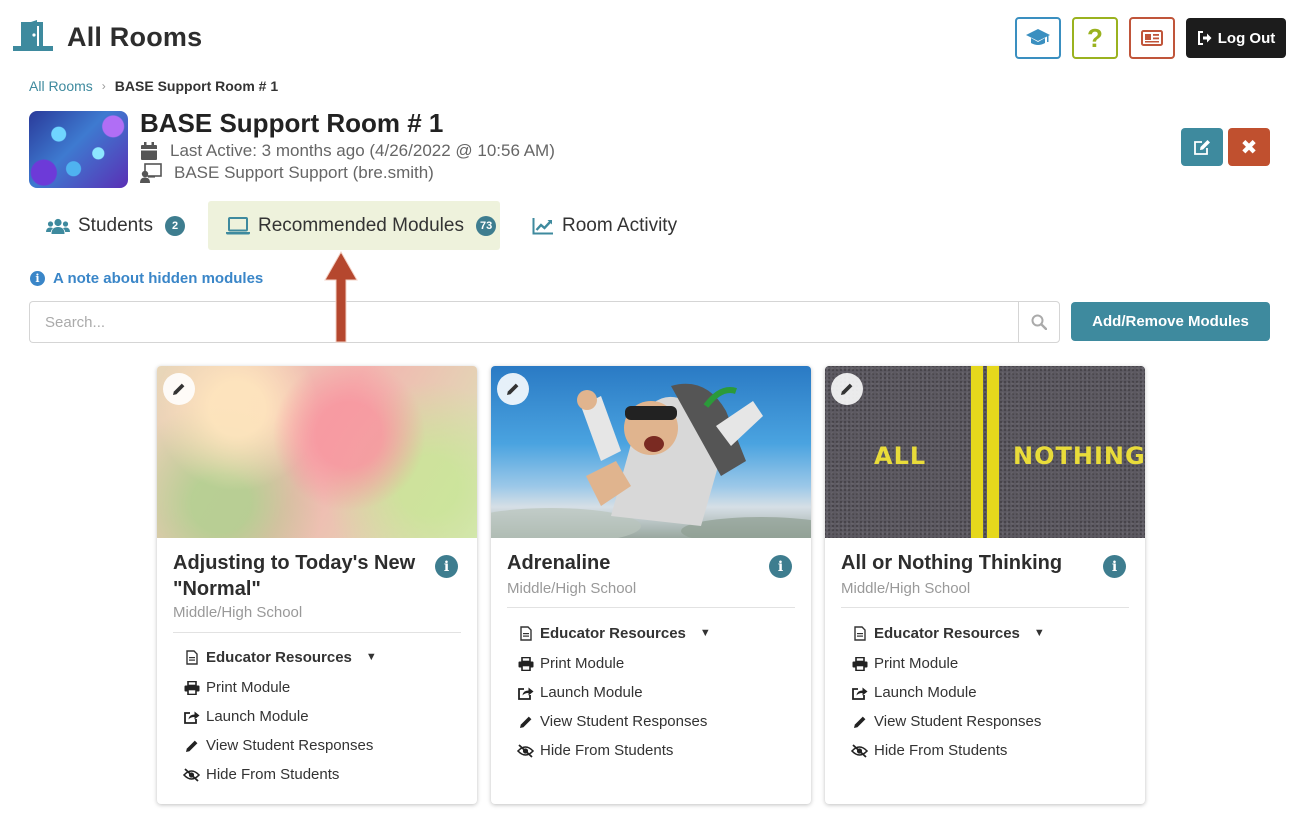  I want to click on tab-students: Students 2, so click(115, 225).